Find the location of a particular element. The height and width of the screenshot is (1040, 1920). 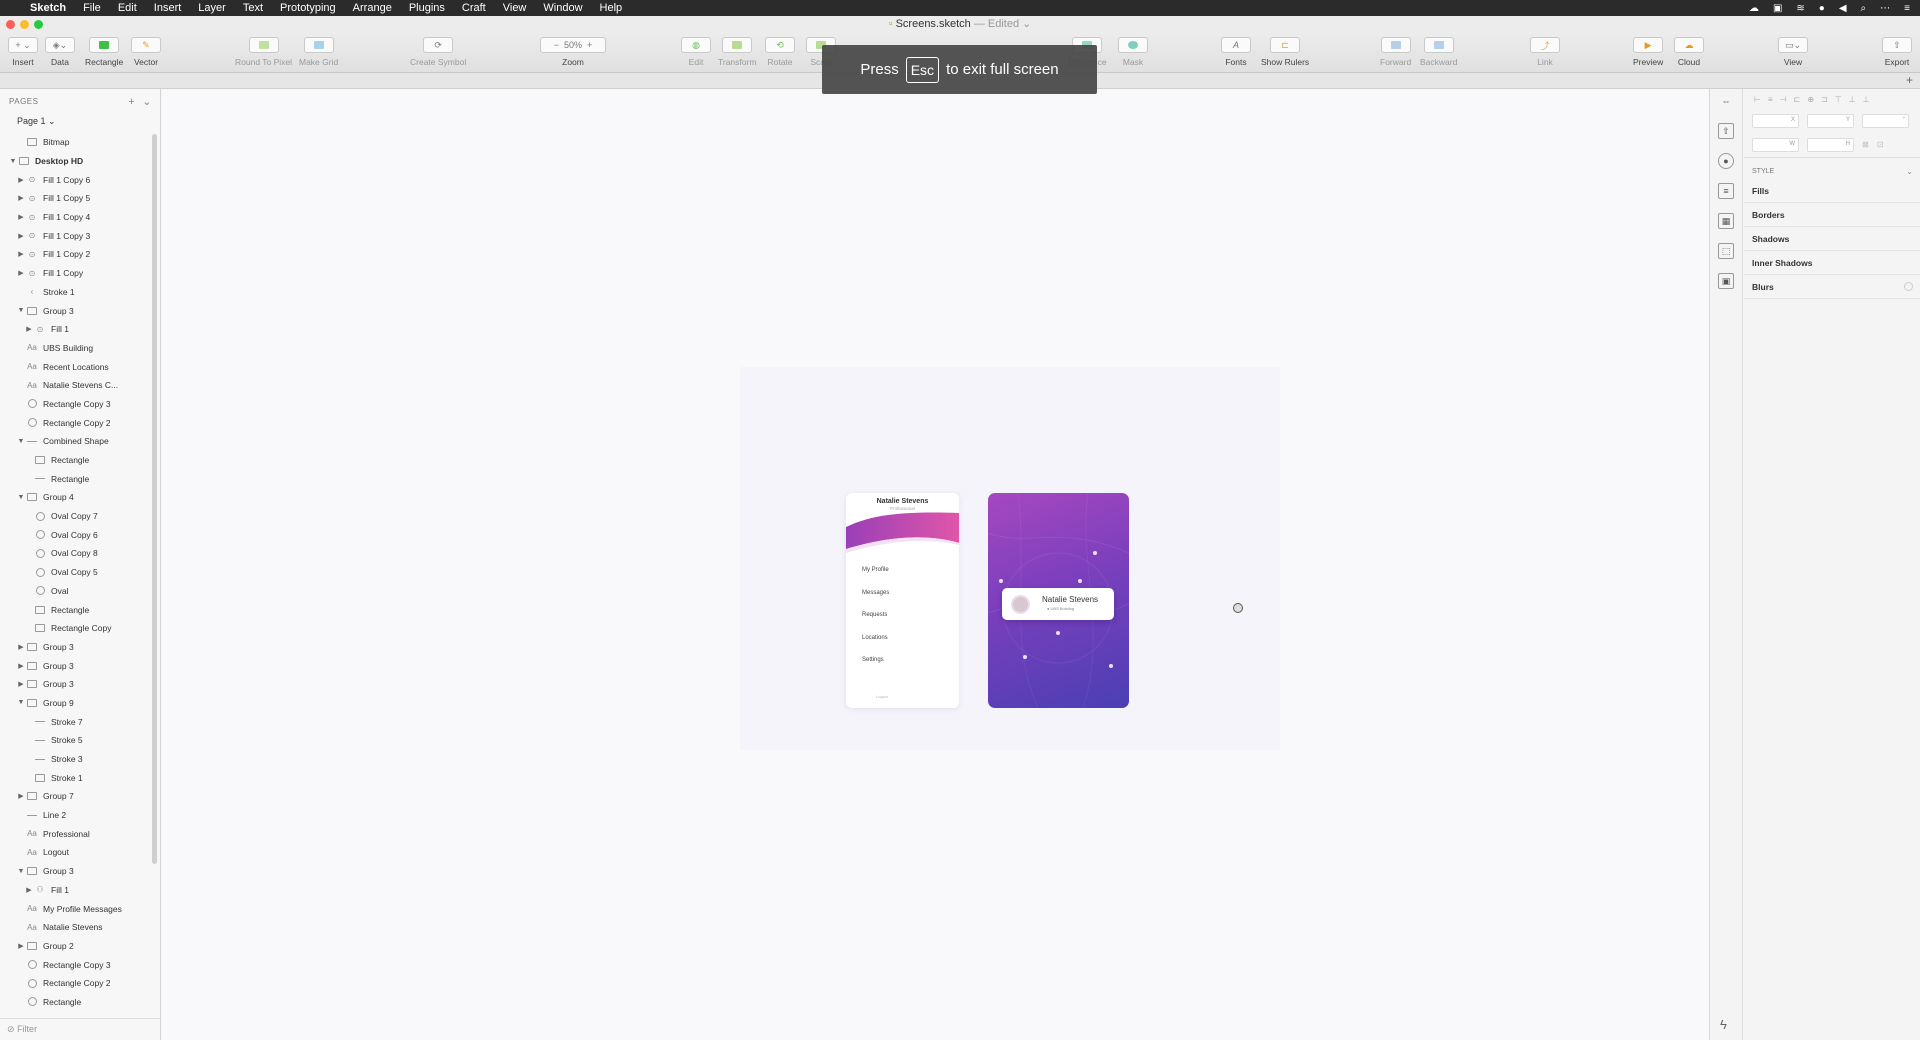

backward-button: Backward is located at coordinates (1438, 52).